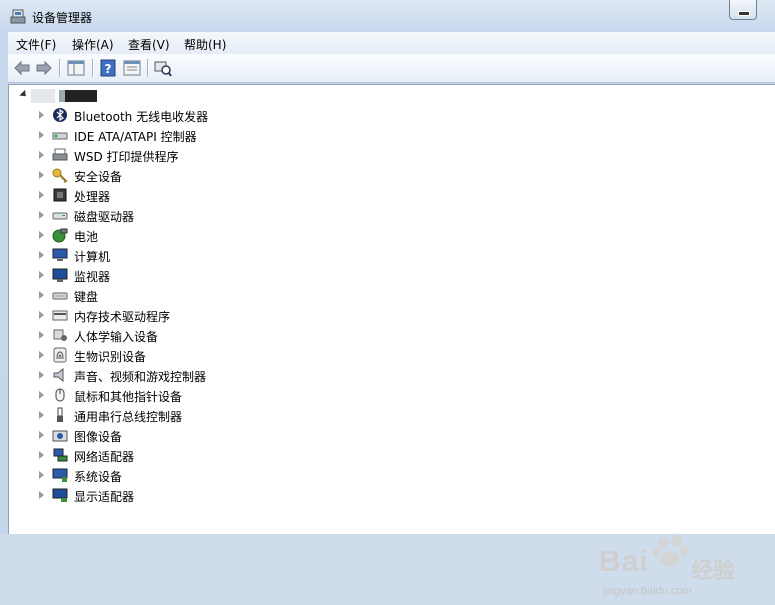 This screenshot has height=605, width=775. Describe the element at coordinates (98, 437) in the screenshot. I see `tree-item-label: 图像设备` at that location.